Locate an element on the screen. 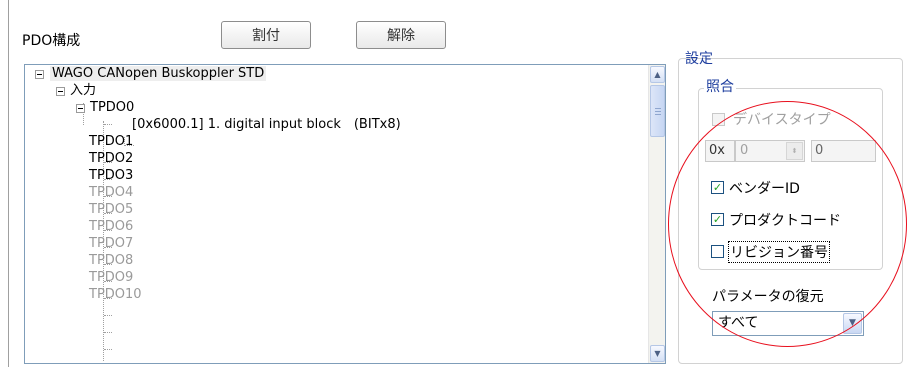 The height and width of the screenshot is (367, 911). product-code-checkbox: ✓ is located at coordinates (717, 219).